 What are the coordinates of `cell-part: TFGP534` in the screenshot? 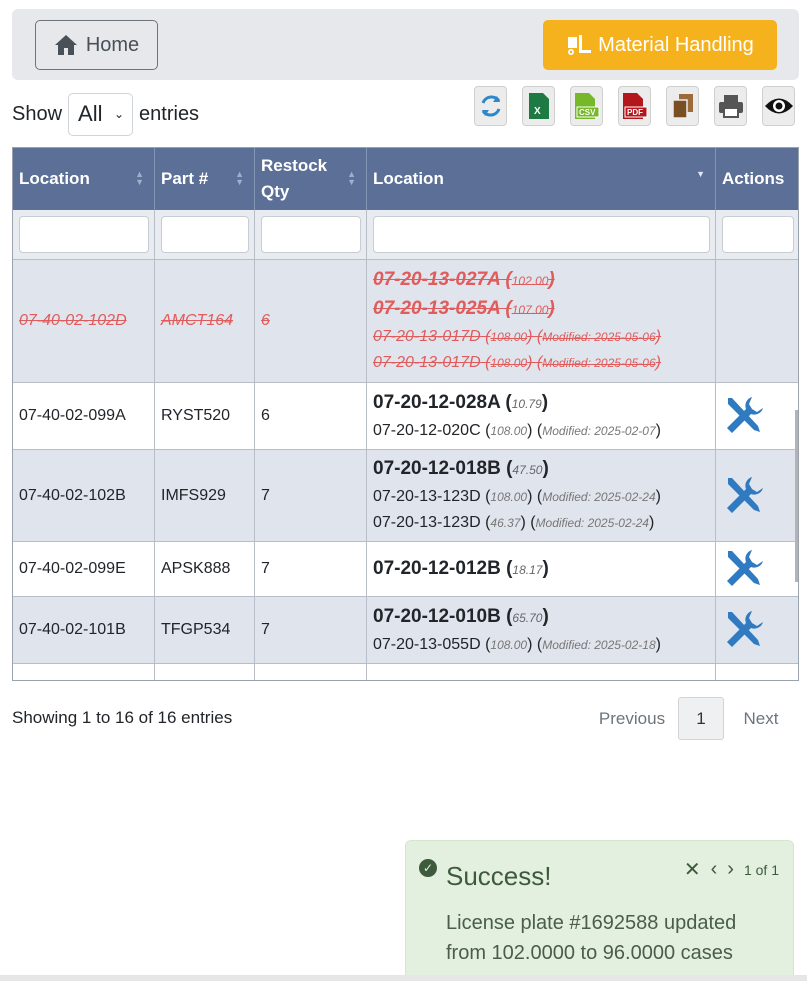 It's located at (205, 630).